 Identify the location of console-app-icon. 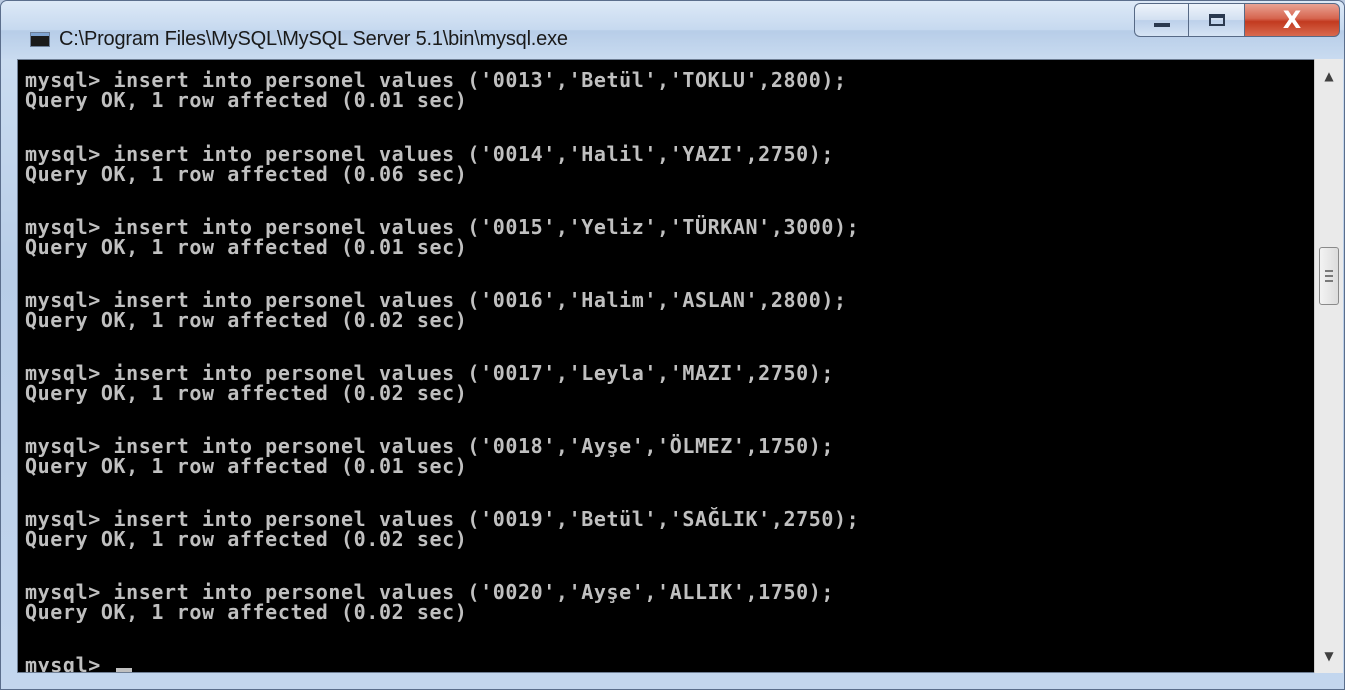
(40, 39).